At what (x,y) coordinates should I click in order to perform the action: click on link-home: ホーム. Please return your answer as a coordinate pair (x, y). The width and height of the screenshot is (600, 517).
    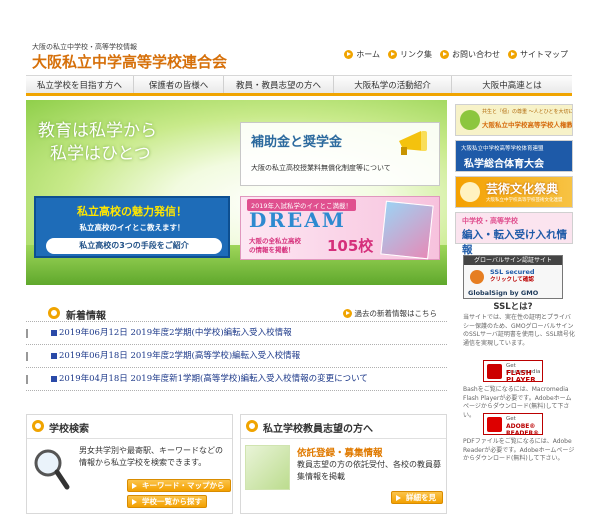
    Looking at the image, I should click on (362, 54).